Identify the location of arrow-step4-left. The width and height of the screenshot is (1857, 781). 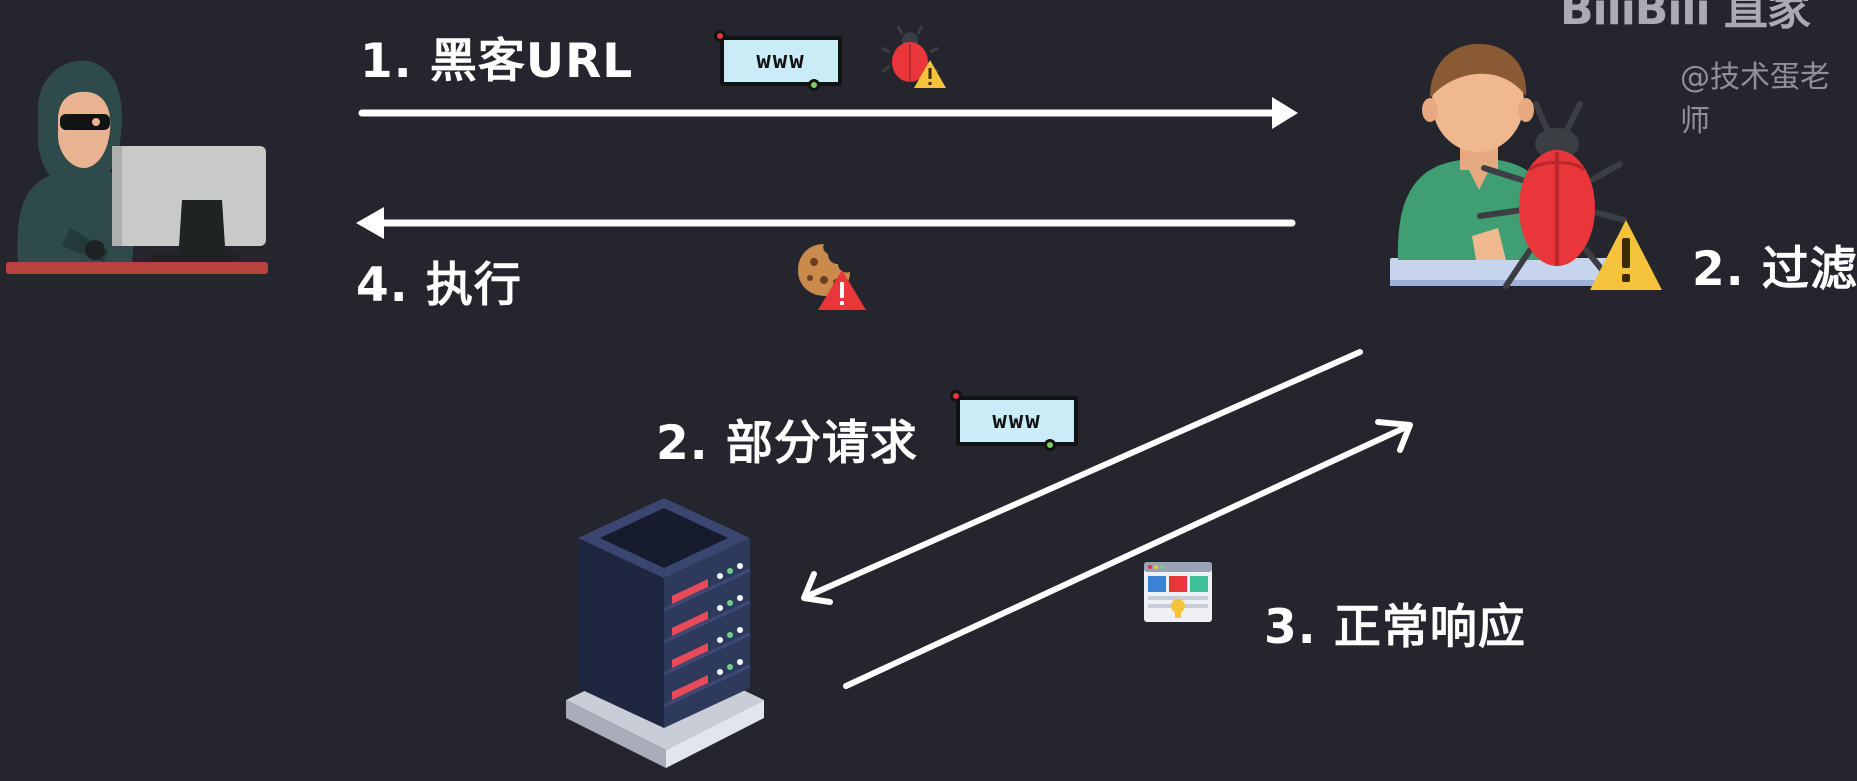
(826, 223).